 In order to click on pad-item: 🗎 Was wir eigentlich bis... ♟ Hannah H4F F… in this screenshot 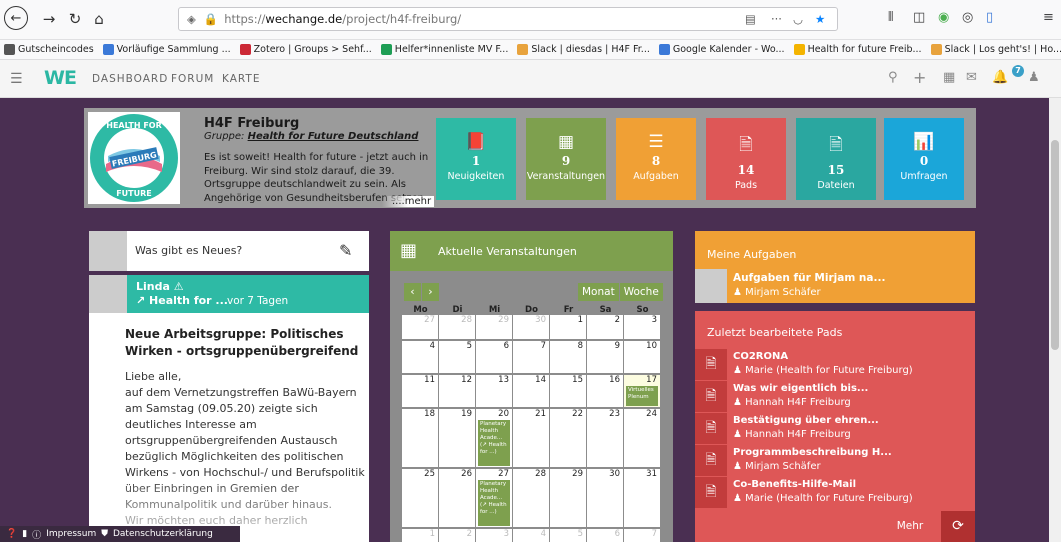, I will do `click(835, 396)`.